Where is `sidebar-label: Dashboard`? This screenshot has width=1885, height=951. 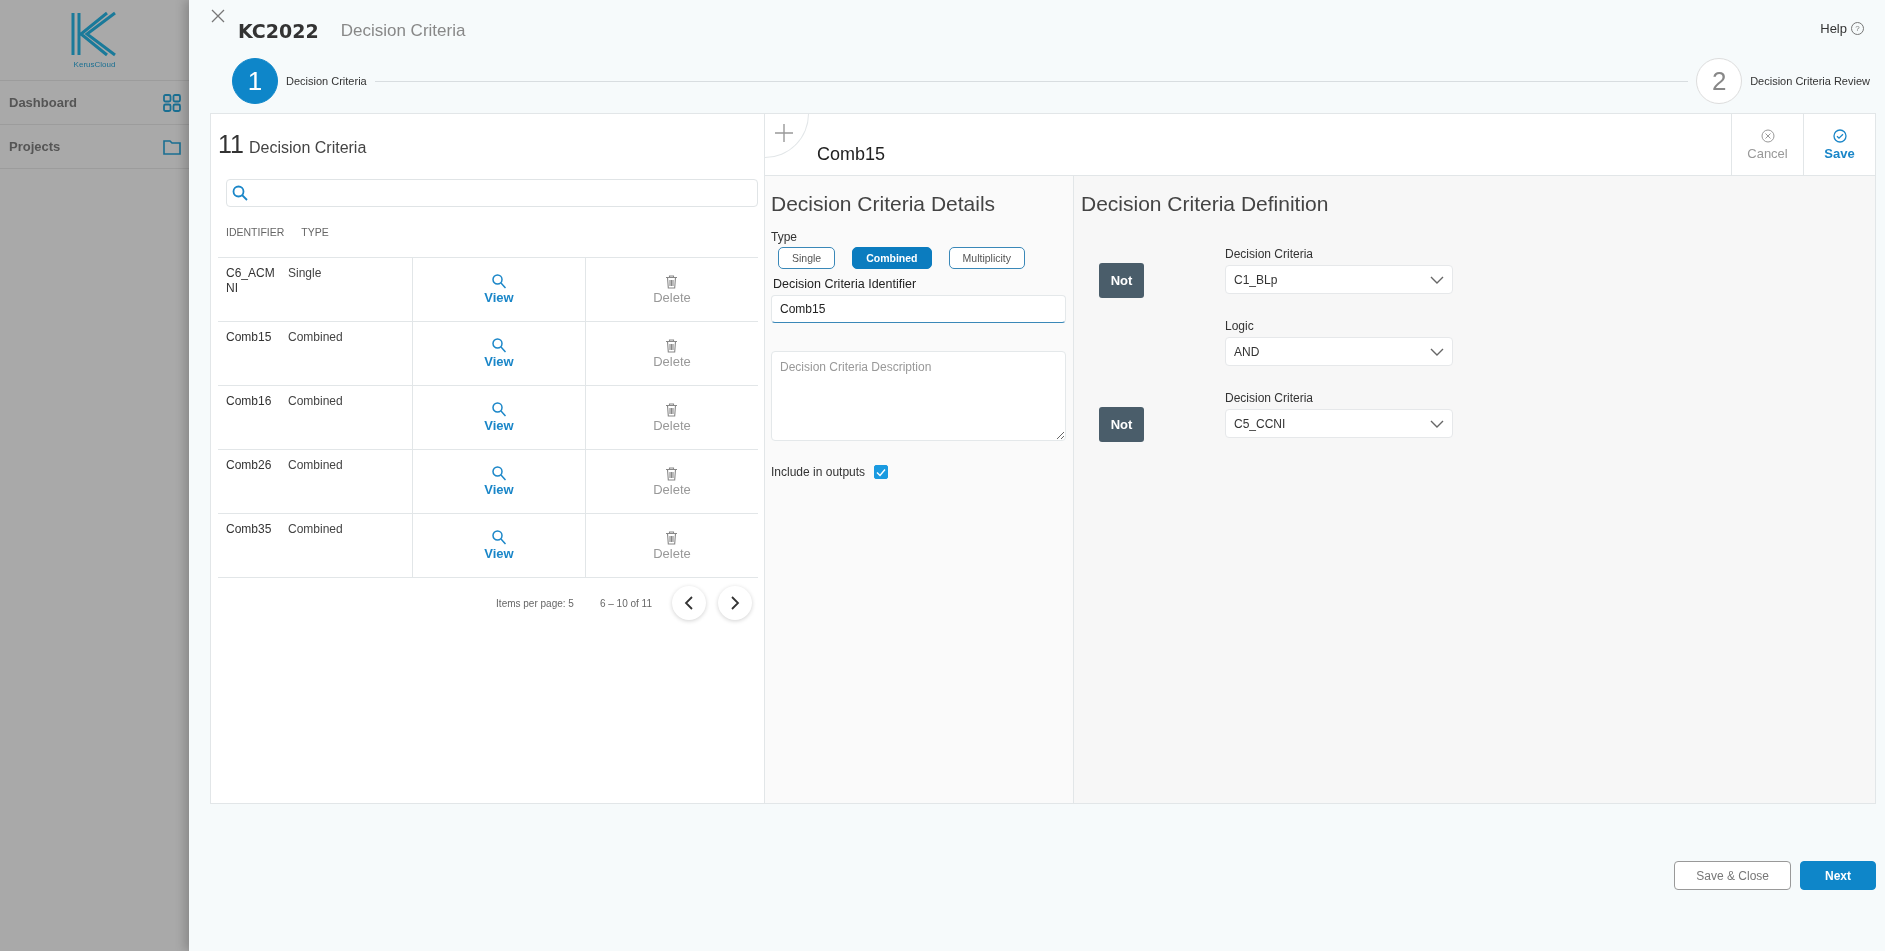
sidebar-label: Dashboard is located at coordinates (43, 102).